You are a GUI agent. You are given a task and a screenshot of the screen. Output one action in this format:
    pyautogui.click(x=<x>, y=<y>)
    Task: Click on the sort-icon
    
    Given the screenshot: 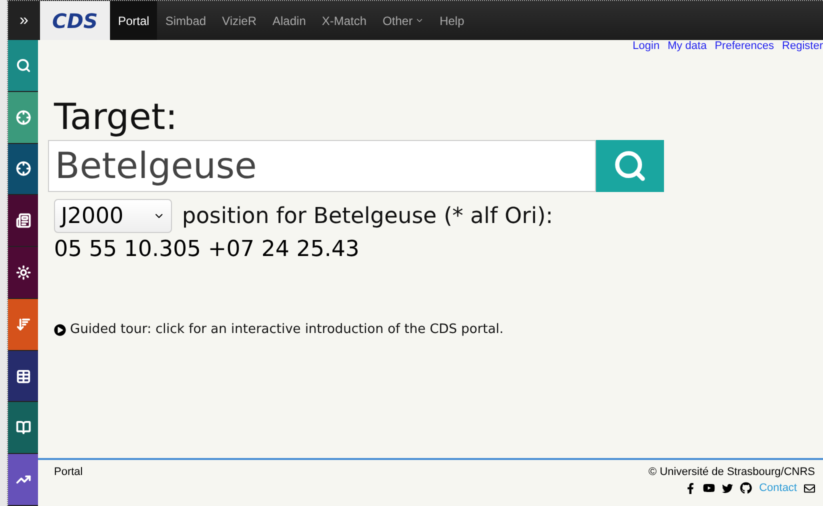 What is the action you would take?
    pyautogui.click(x=23, y=324)
    